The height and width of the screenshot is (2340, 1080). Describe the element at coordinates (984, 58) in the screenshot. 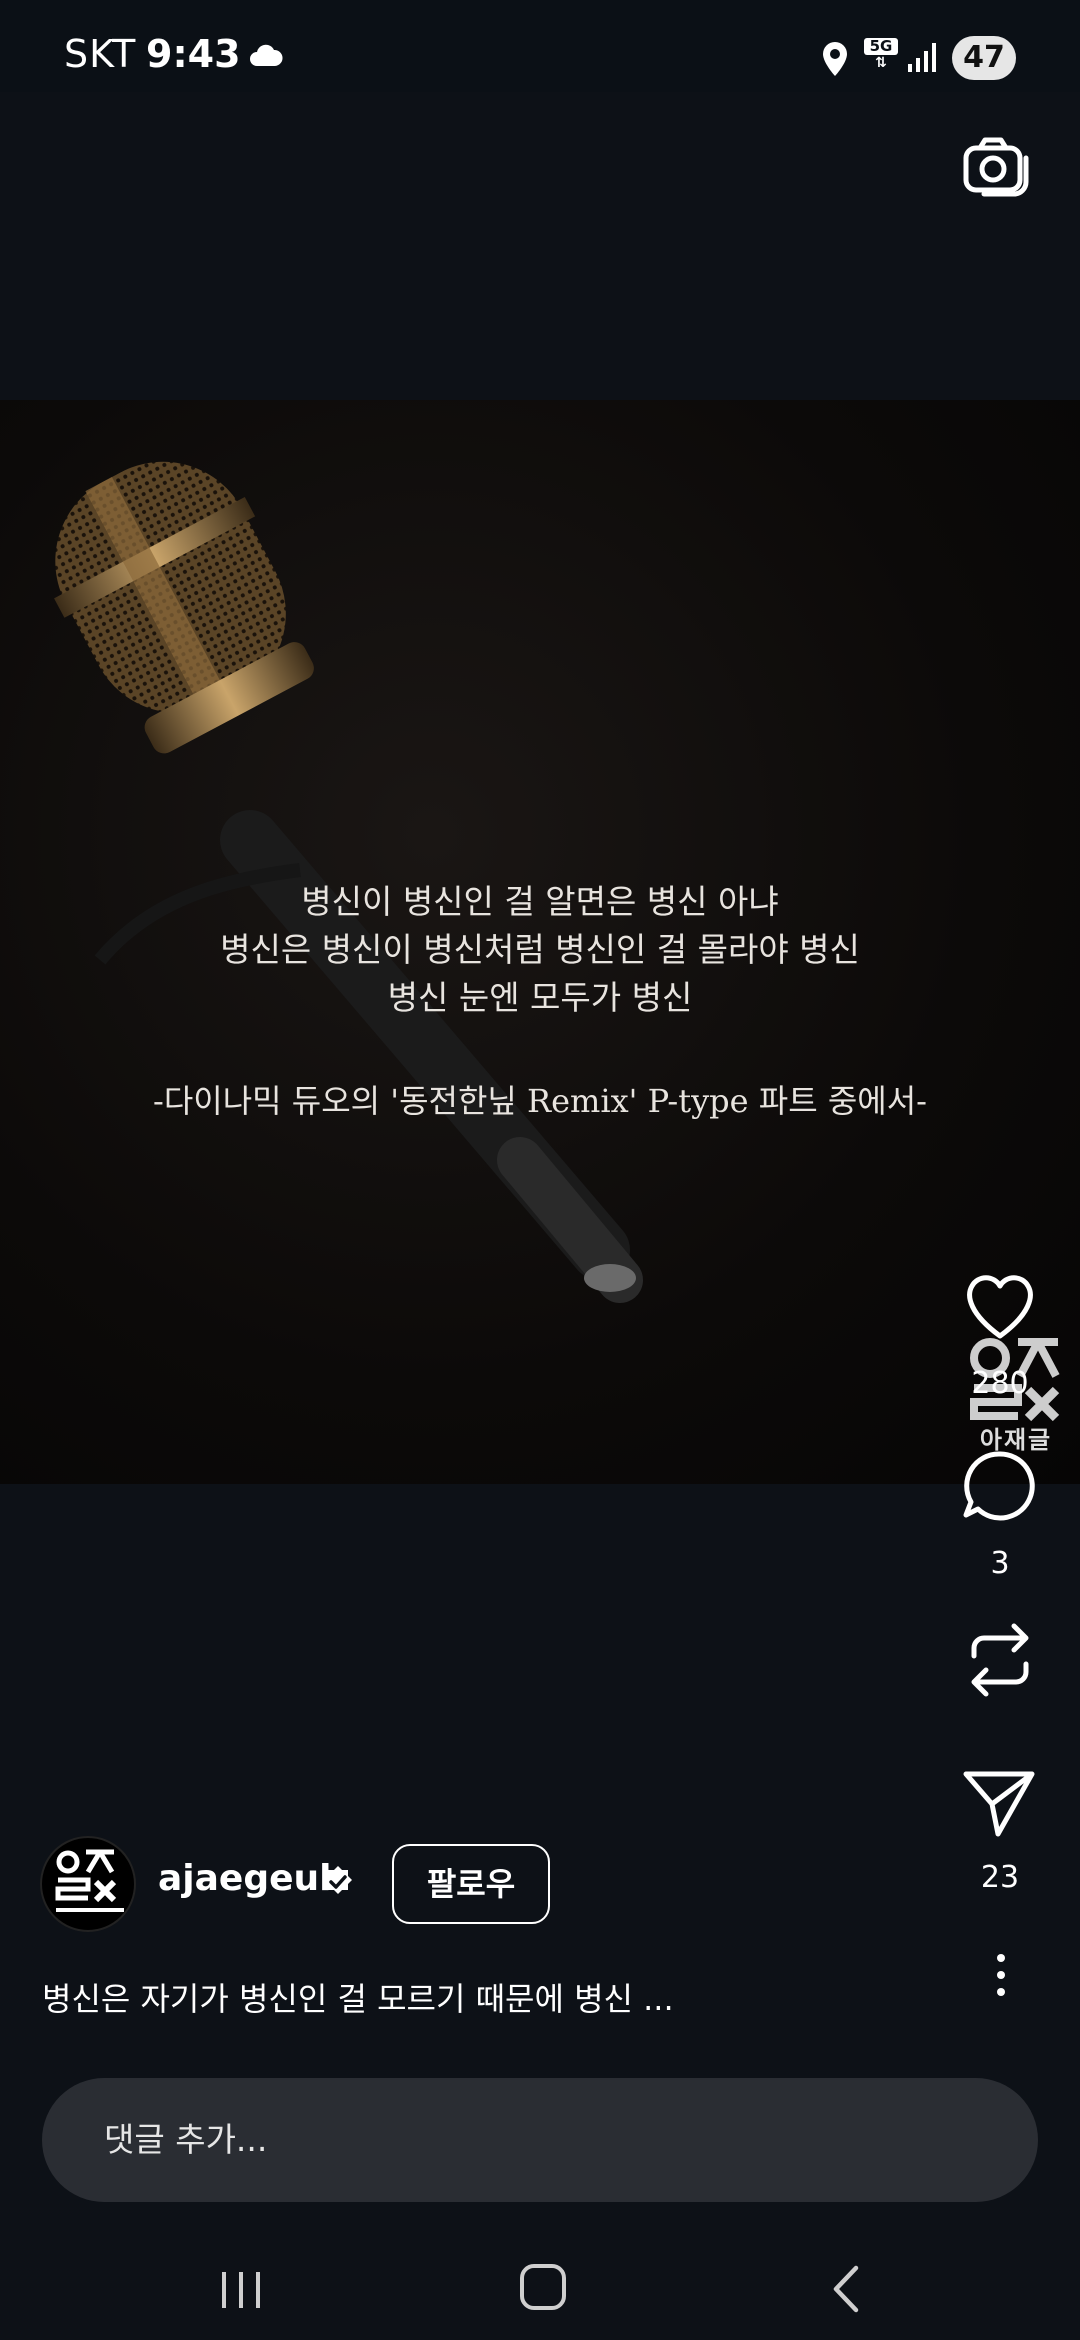

I see `battery-indicator: 47` at that location.